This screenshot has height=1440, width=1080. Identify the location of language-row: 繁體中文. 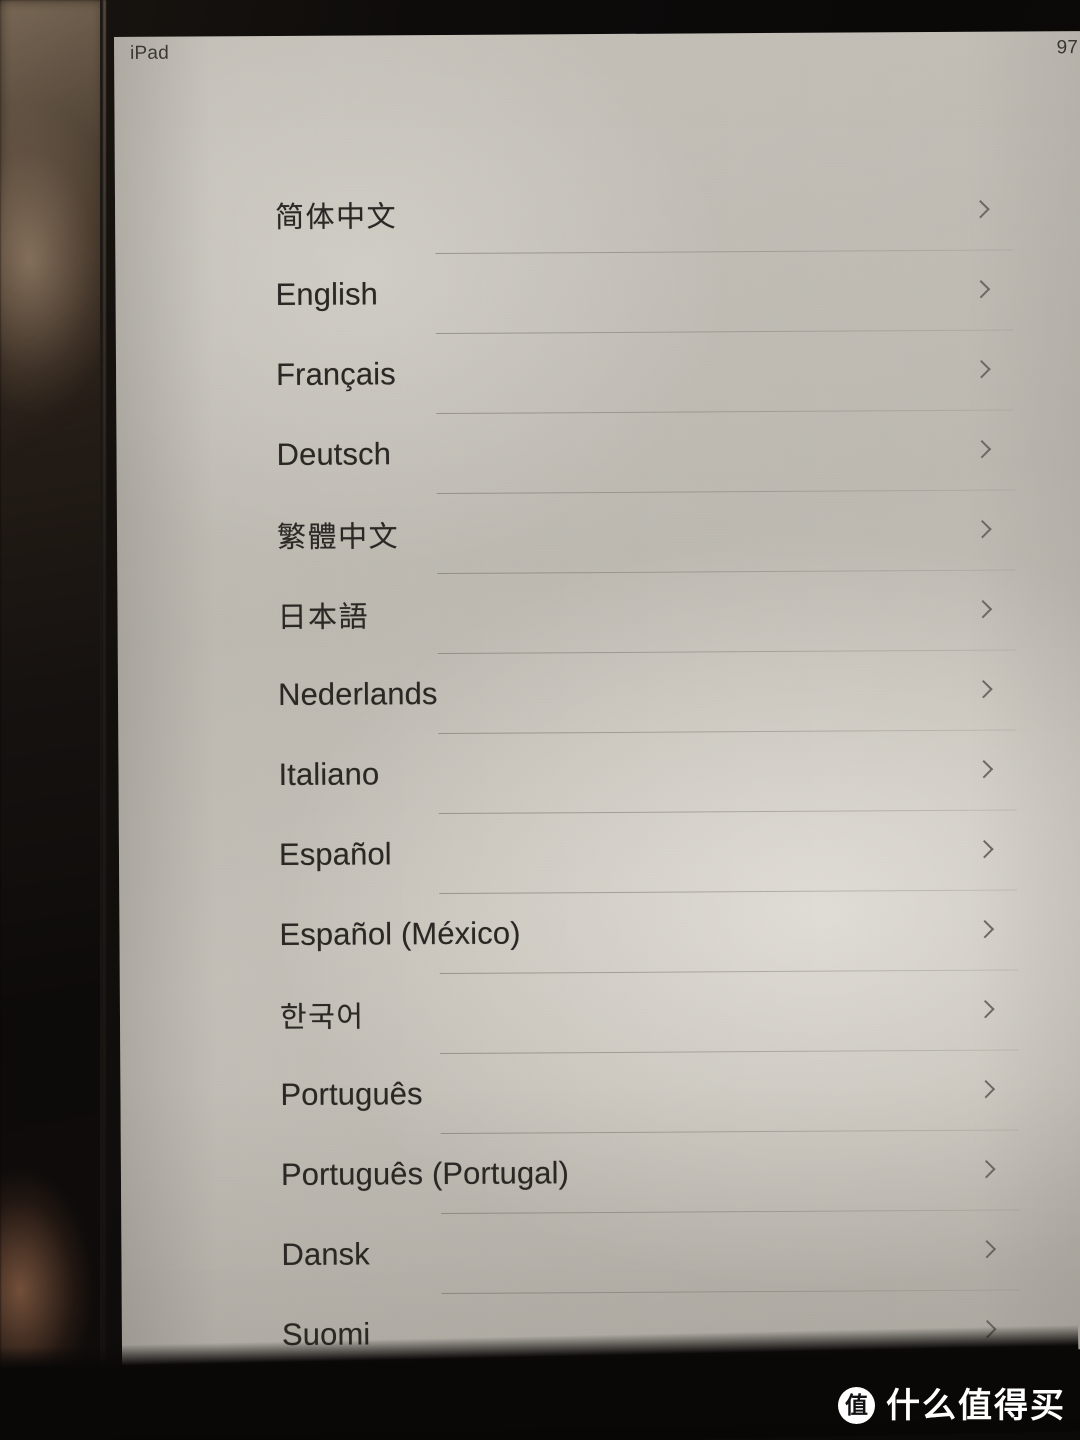
(678, 532).